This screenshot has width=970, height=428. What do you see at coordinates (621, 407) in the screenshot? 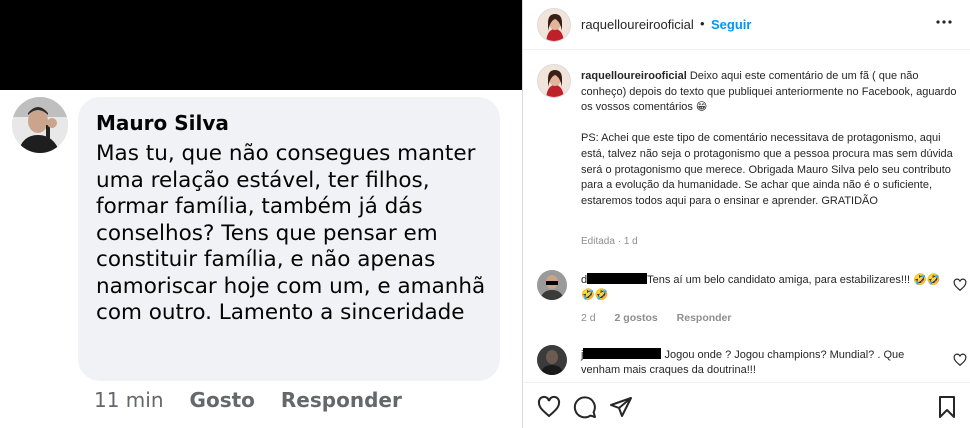
I see `share-icon` at bounding box center [621, 407].